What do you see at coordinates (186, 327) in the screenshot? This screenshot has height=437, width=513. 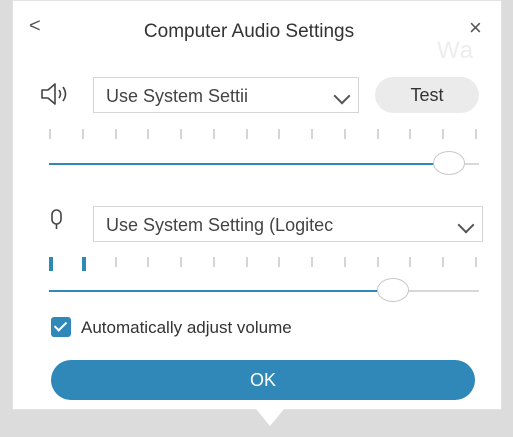 I see `auto-adjust-label: Automatically adjust volume` at bounding box center [186, 327].